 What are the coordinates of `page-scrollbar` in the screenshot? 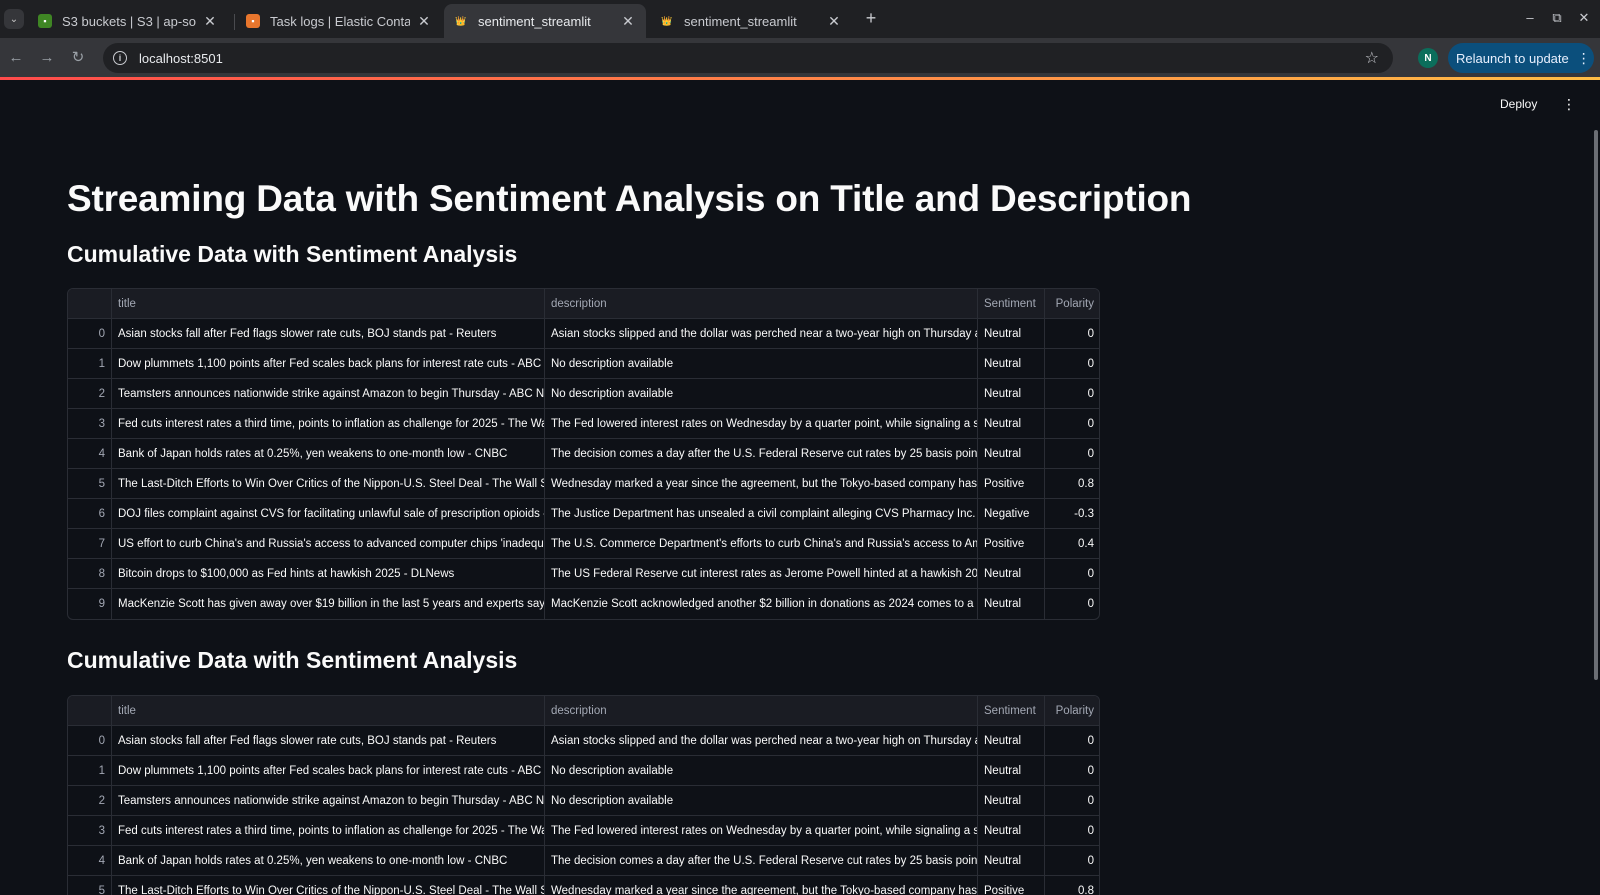 It's located at (1596, 405).